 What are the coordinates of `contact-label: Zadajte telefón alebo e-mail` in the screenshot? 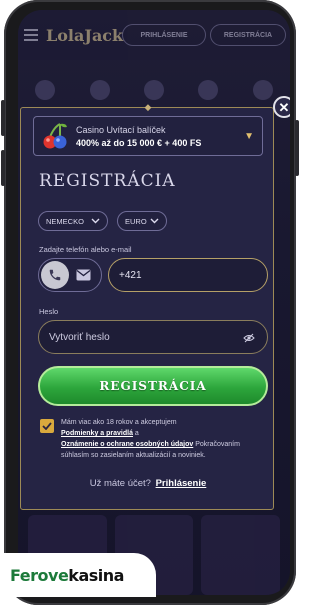 It's located at (85, 249).